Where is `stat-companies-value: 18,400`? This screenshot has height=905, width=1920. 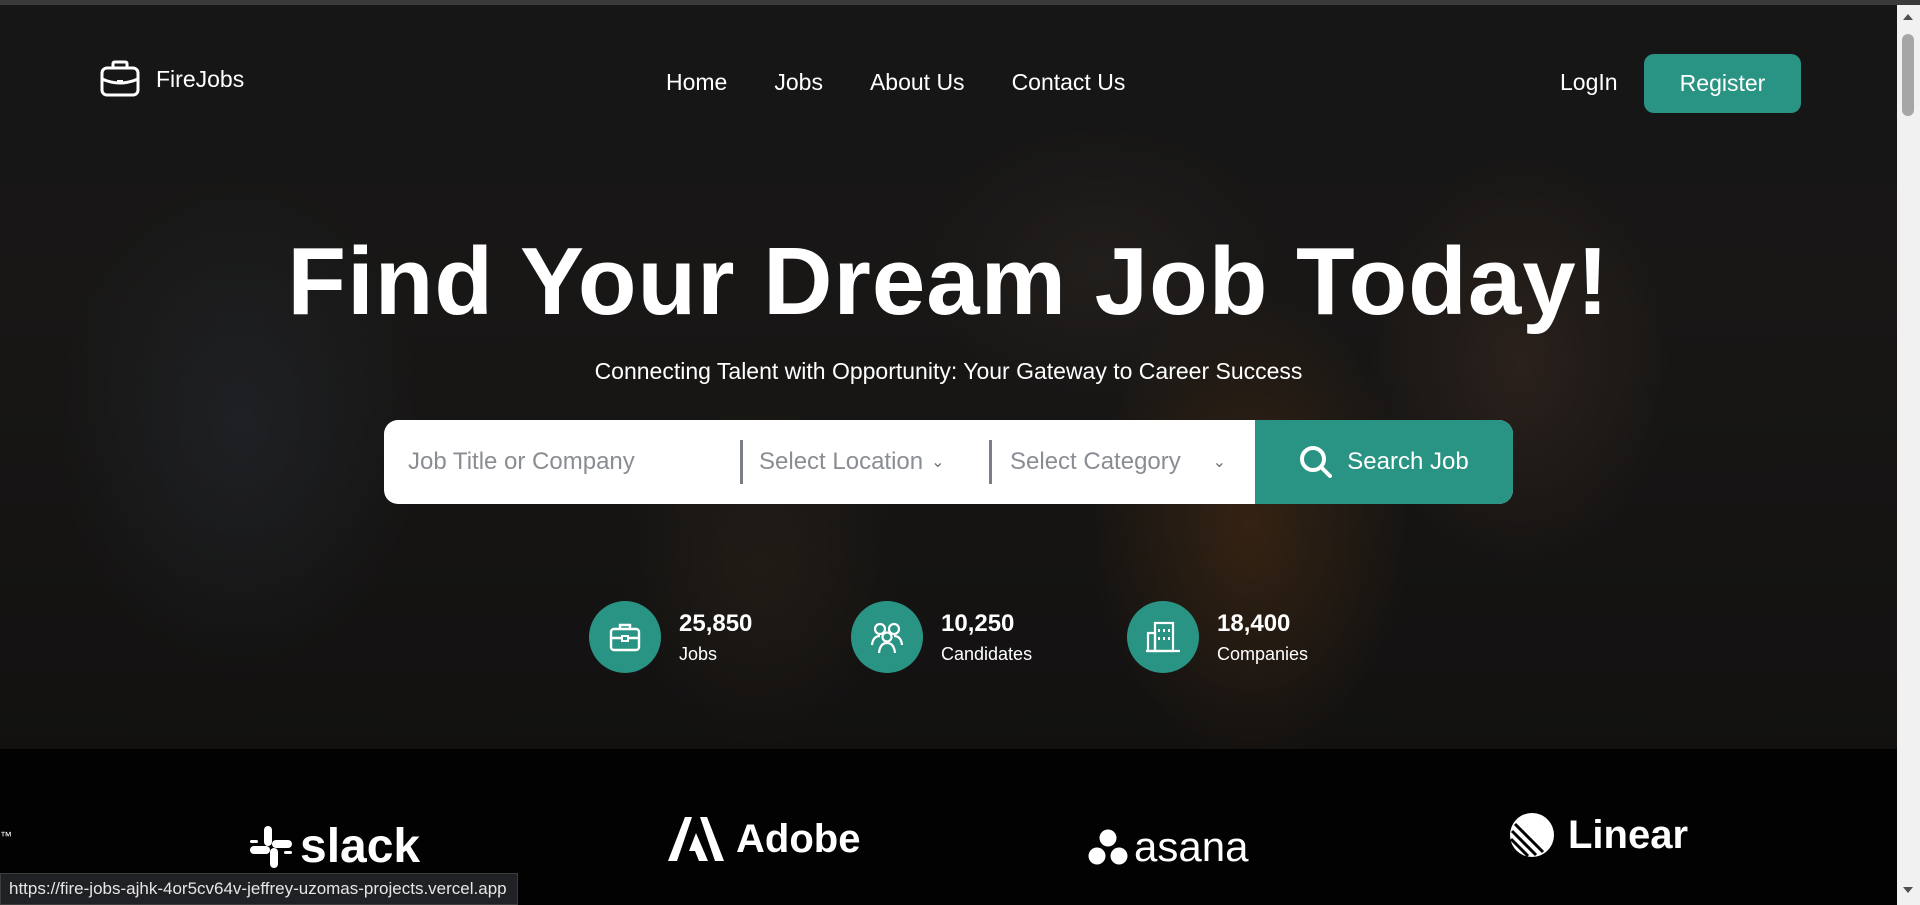 stat-companies-value: 18,400 is located at coordinates (1254, 623).